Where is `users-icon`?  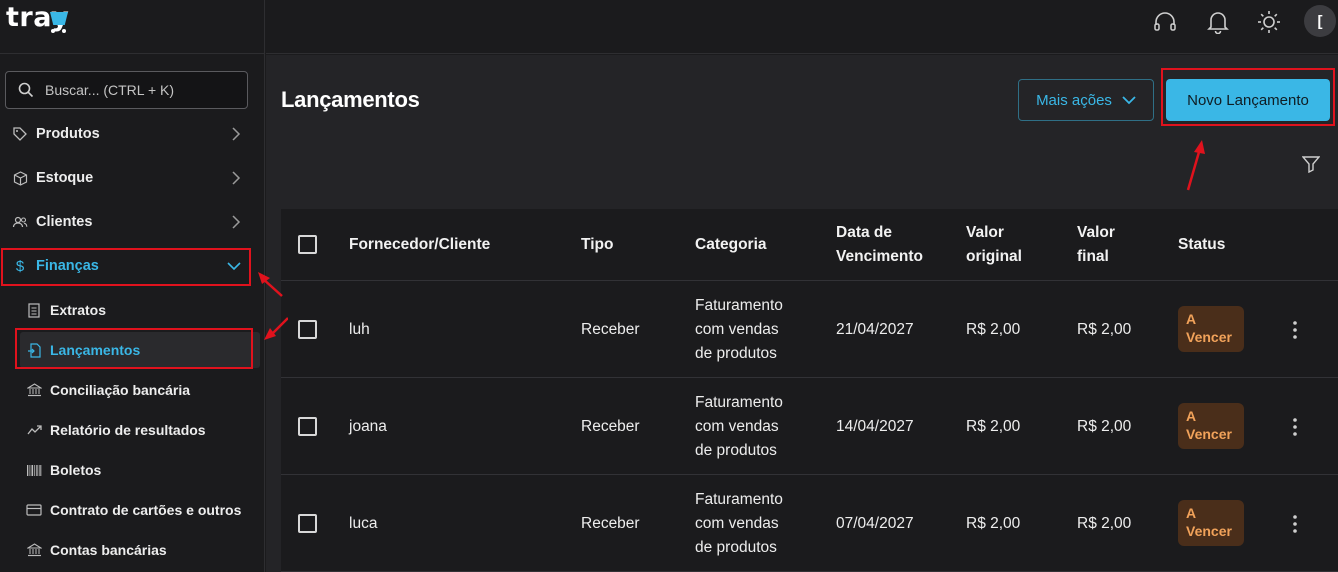 users-icon is located at coordinates (20, 222).